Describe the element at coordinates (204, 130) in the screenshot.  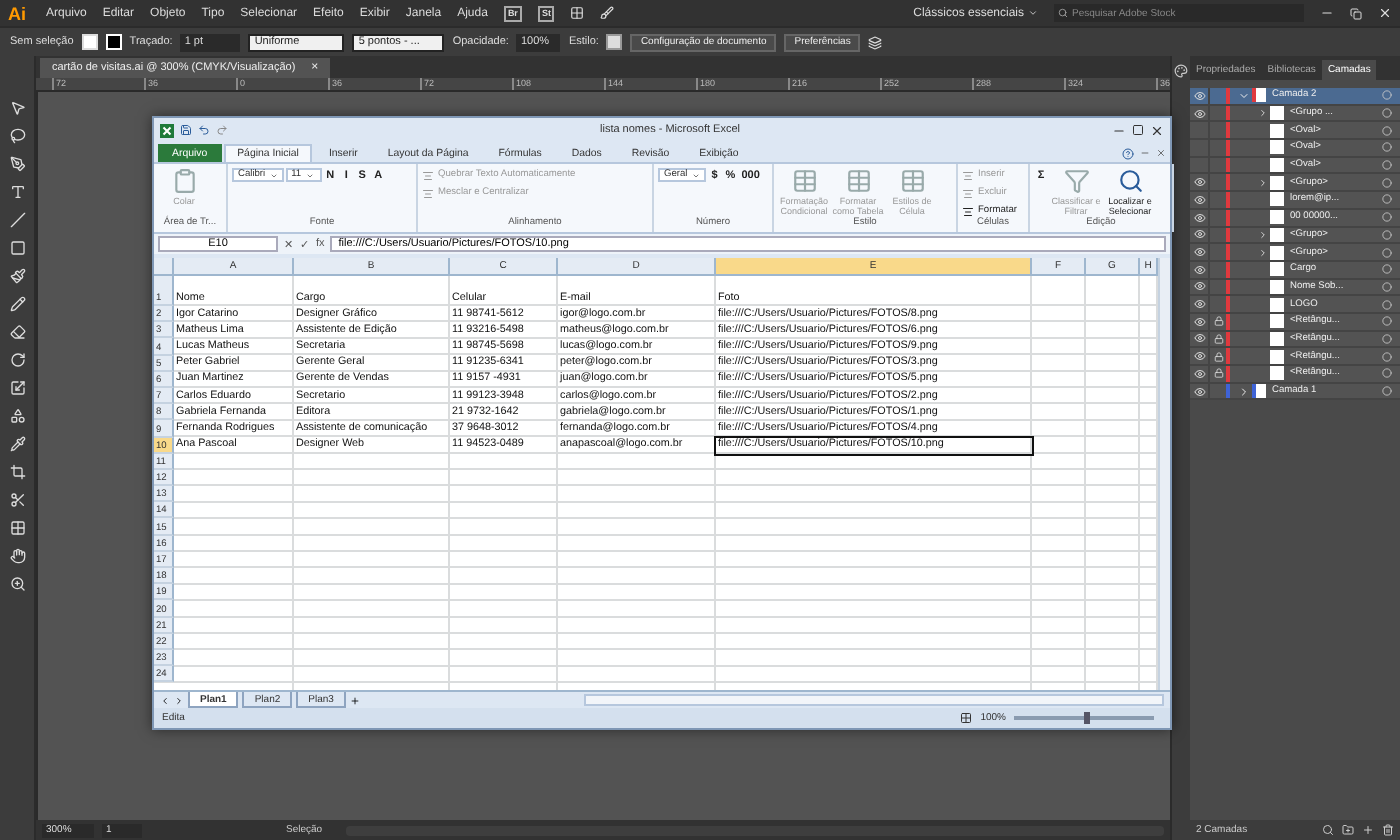
I see `undo-icon` at that location.